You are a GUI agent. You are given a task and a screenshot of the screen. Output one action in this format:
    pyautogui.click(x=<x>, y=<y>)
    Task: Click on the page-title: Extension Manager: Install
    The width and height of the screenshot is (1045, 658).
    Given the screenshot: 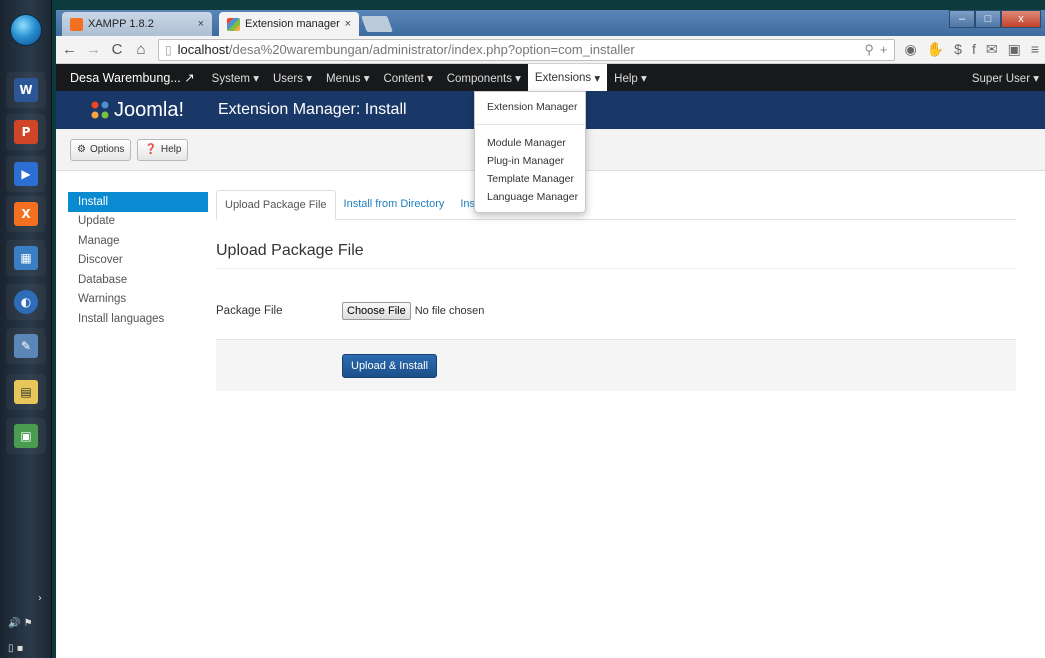 What is the action you would take?
    pyautogui.click(x=312, y=109)
    